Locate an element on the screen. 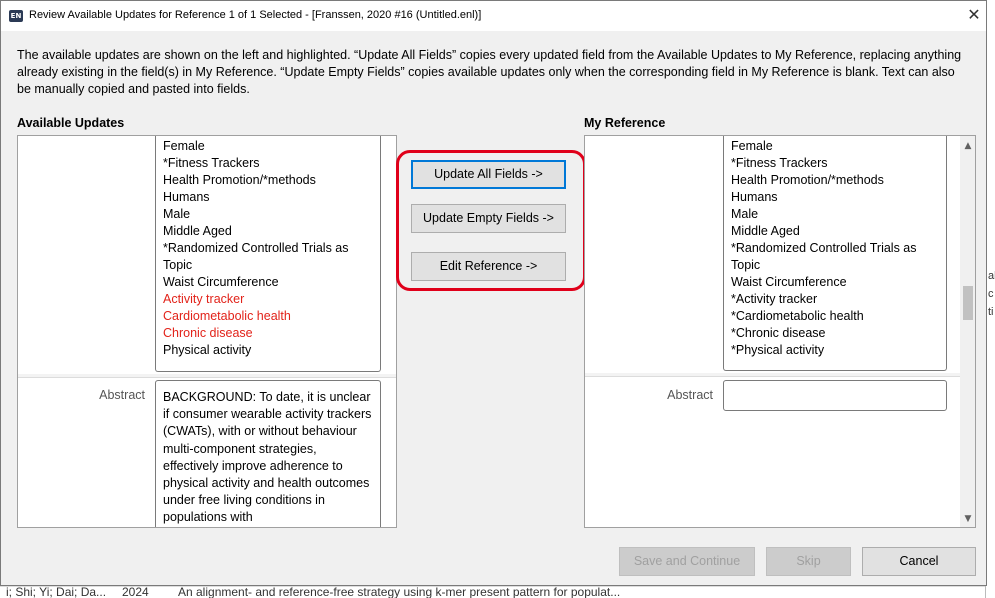 This screenshot has width=995, height=598. skip-button: Skip is located at coordinates (808, 561).